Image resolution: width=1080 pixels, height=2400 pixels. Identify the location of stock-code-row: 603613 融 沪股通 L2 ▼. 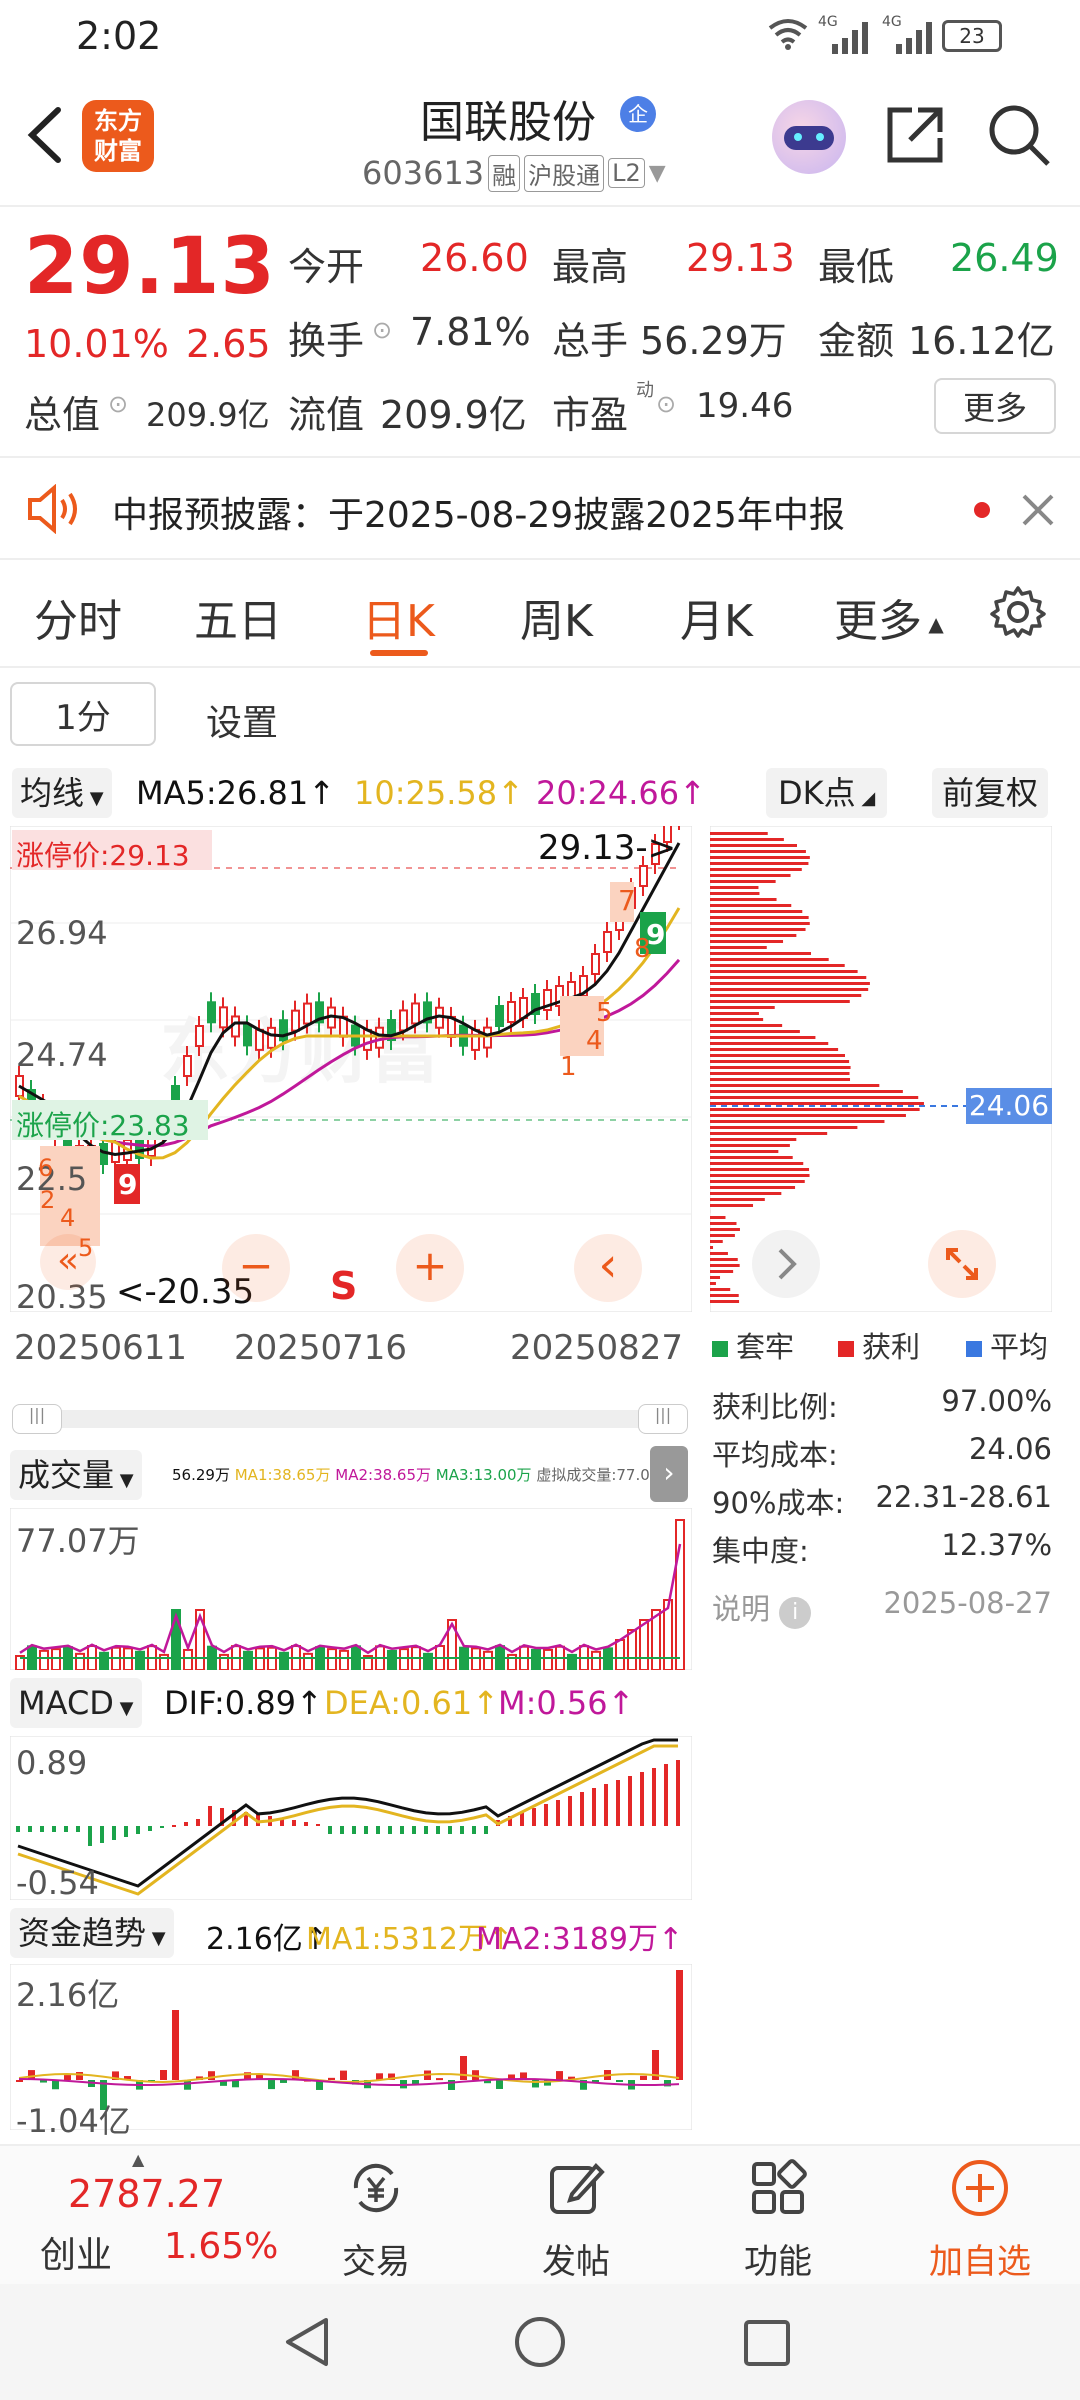
(514, 173).